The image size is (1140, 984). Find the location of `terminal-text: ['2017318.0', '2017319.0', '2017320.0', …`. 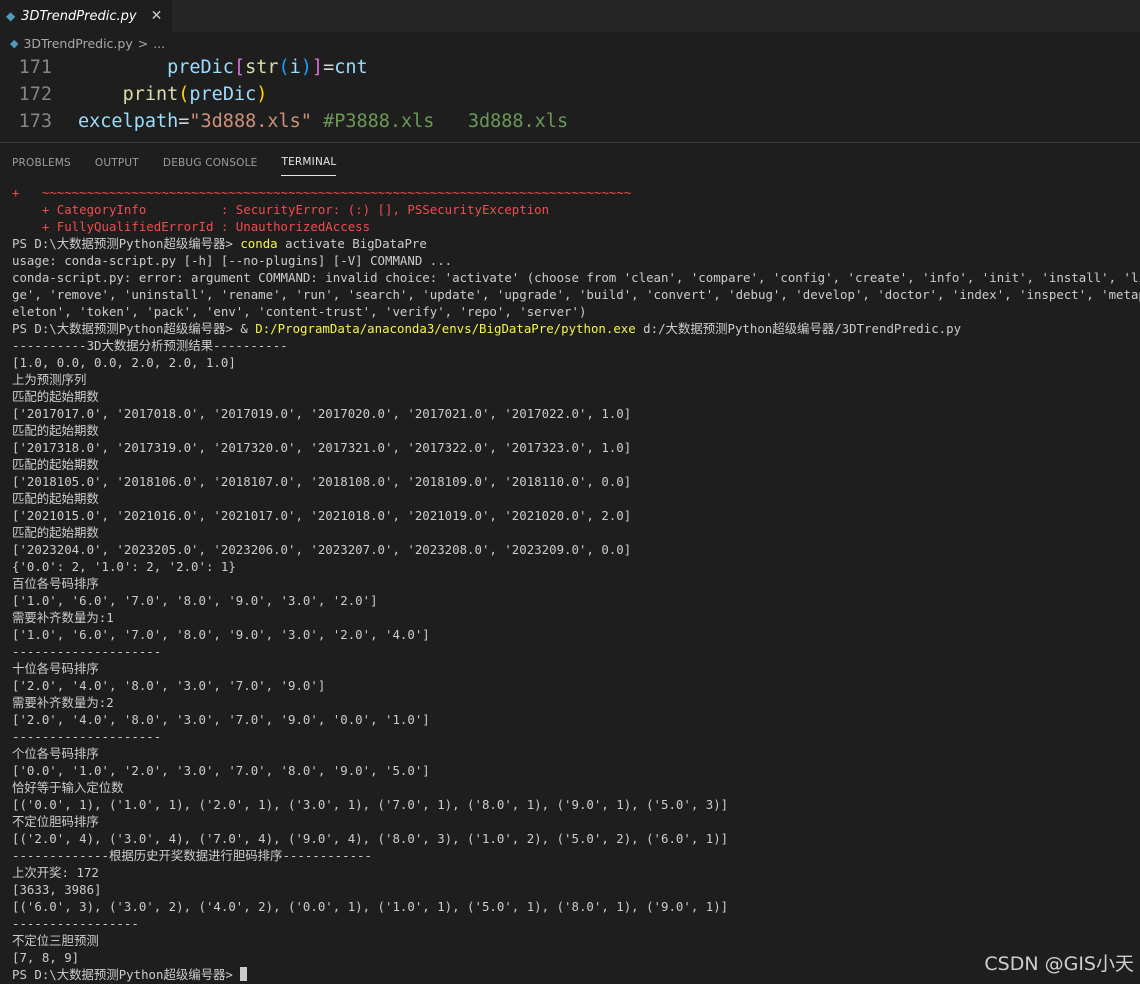

terminal-text: ['2017318.0', '2017319.0', '2017320.0', … is located at coordinates (322, 447).